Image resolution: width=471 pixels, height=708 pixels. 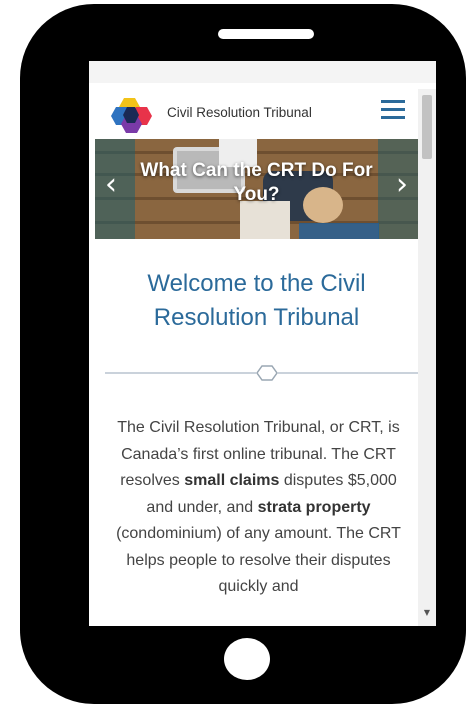 I want to click on page-scrollbar: ▼, so click(x=427, y=357).